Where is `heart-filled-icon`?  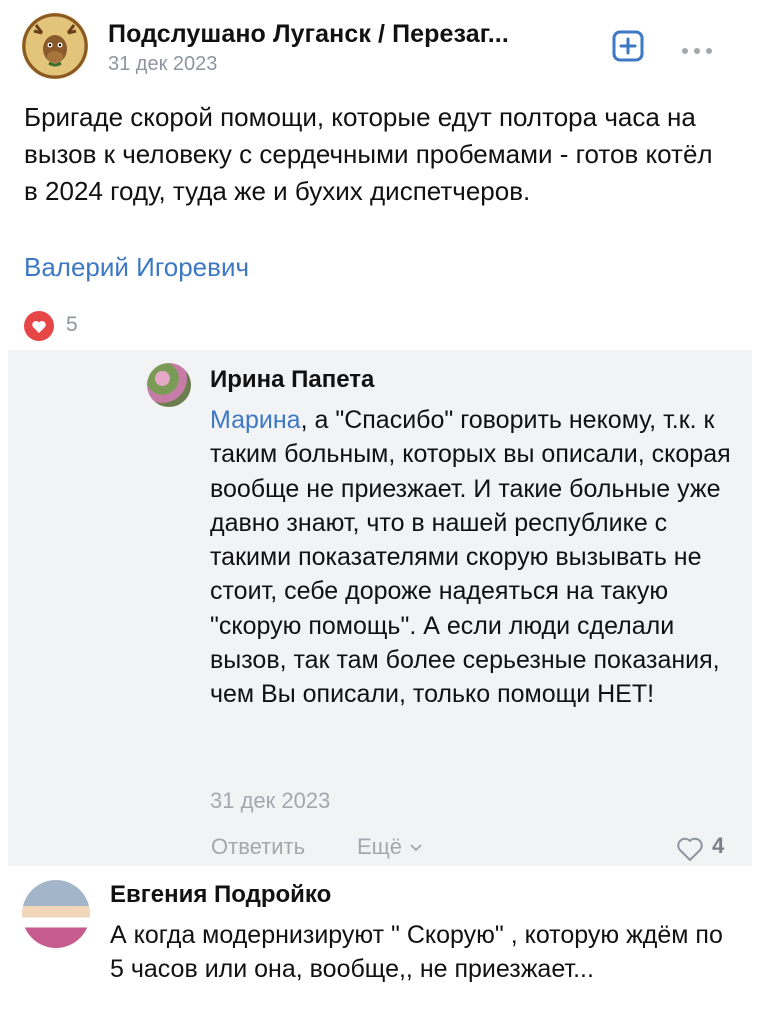
heart-filled-icon is located at coordinates (39, 326).